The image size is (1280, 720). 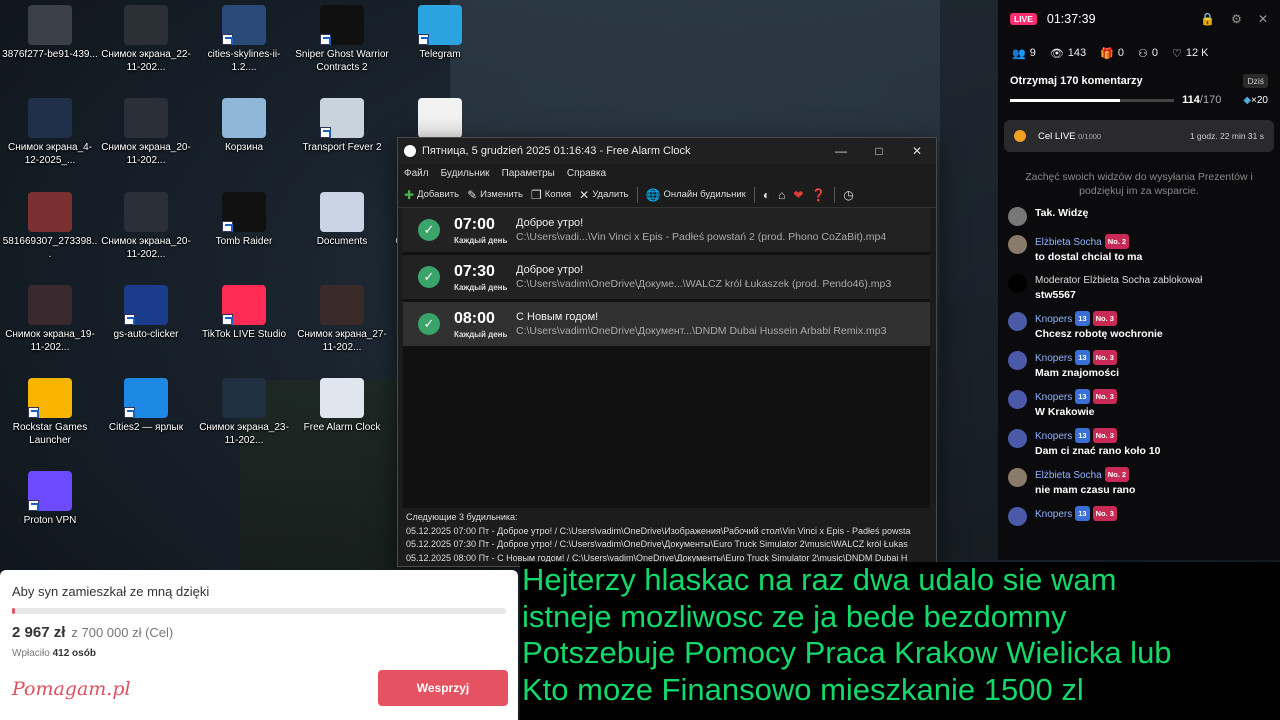 I want to click on chat-text: Dam ci znać rano koło 10, so click(x=1098, y=451).